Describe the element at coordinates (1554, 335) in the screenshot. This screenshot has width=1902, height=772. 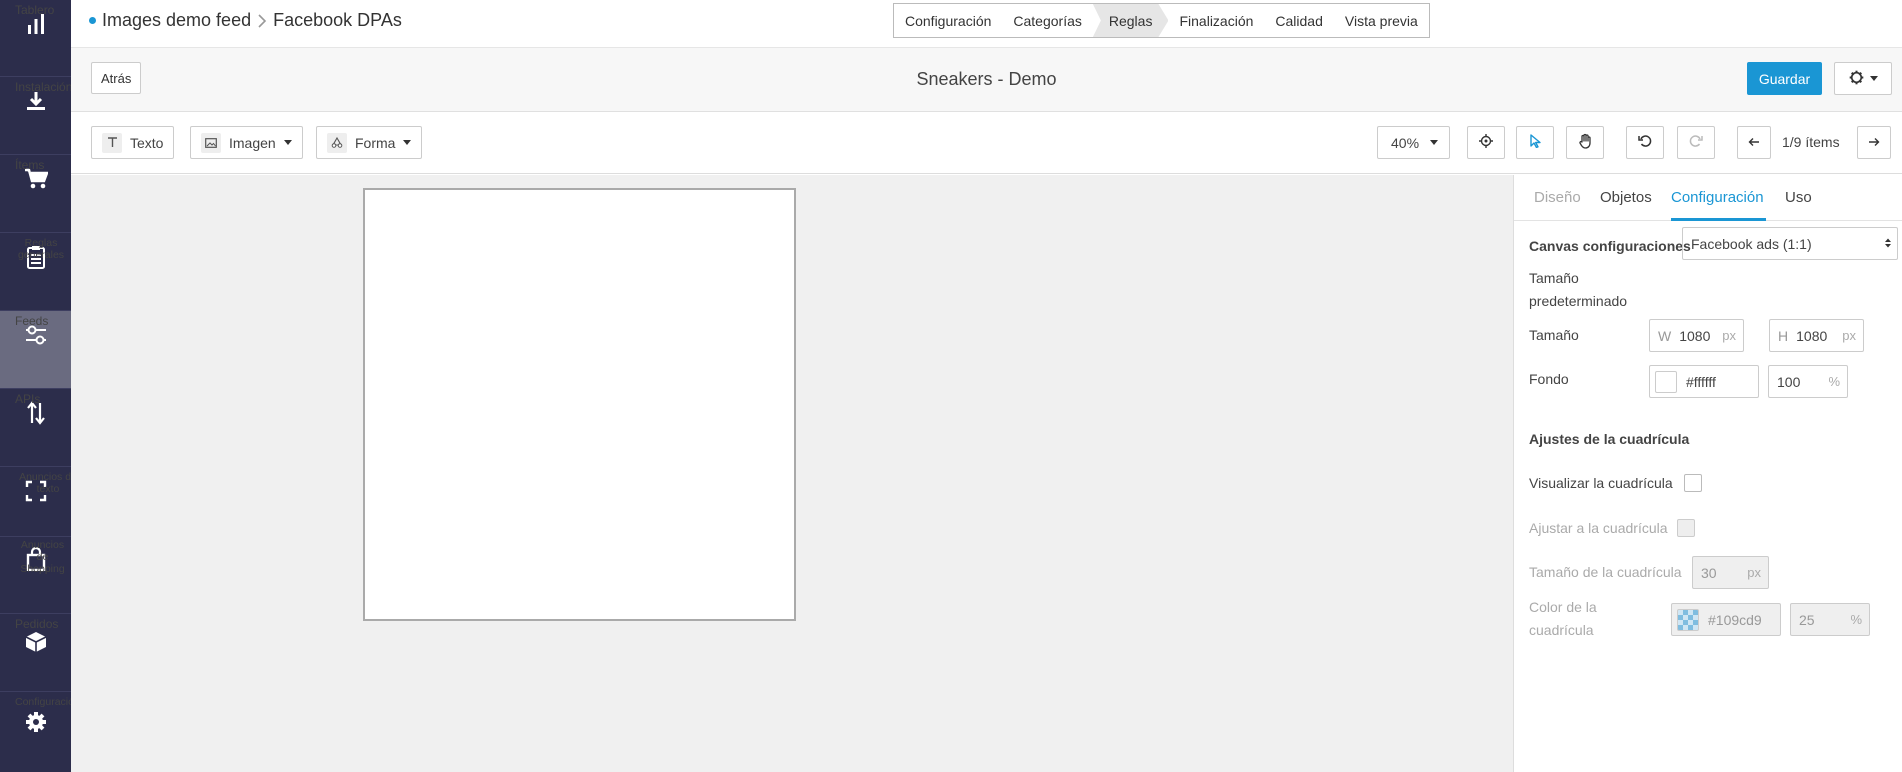
I see `size-label: Tamaño` at that location.